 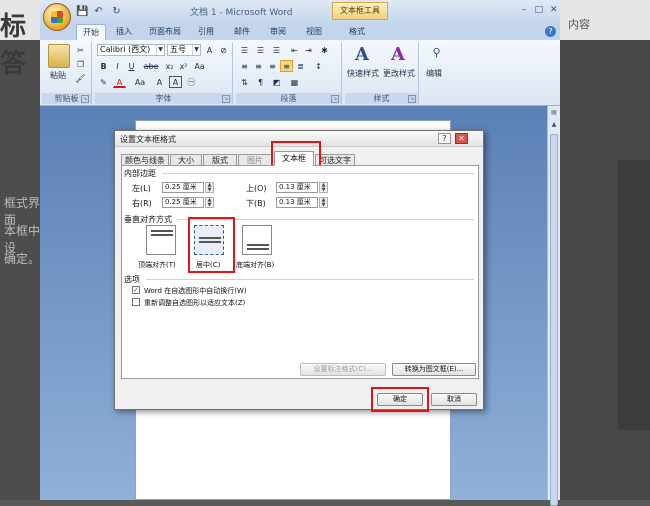 What do you see at coordinates (209, 202) in the screenshot?
I see `right-margin-spinner: ▲ ▼` at bounding box center [209, 202].